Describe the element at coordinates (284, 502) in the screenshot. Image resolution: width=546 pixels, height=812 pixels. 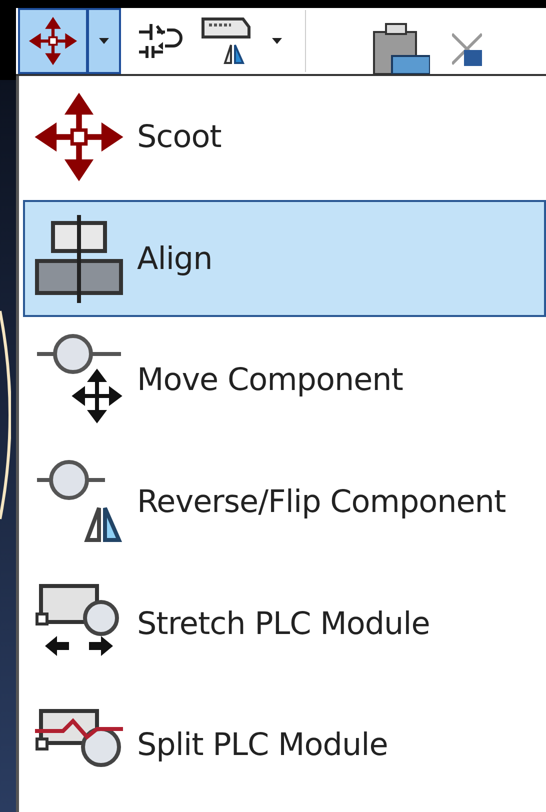
I see `menu-item: Reverse/Flip Component` at that location.